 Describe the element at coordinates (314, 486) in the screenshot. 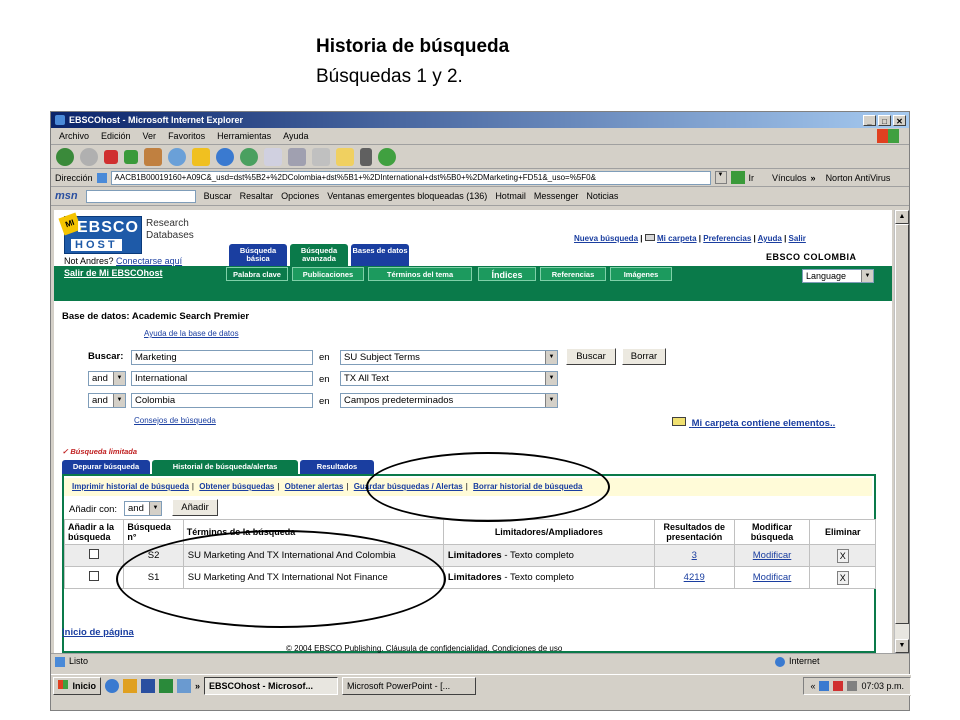

I see `get-alerts-link: Obtener alertas` at that location.